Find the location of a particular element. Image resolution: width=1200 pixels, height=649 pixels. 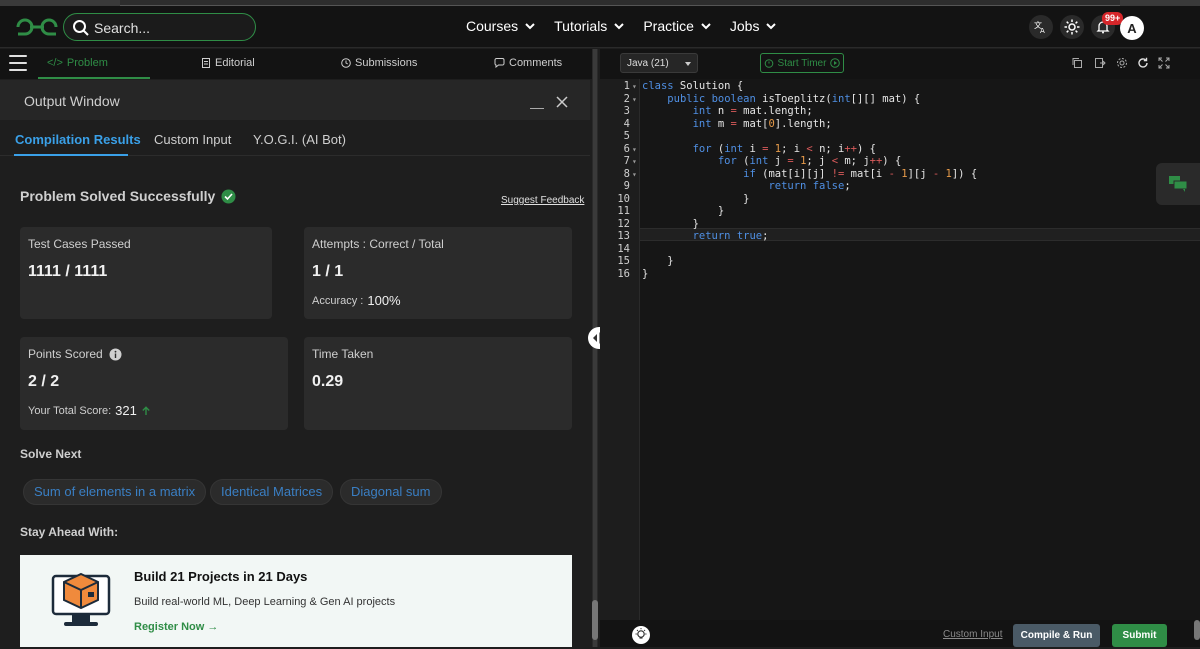

suggest-feedback-link: Suggest Feedback is located at coordinates (542, 200).